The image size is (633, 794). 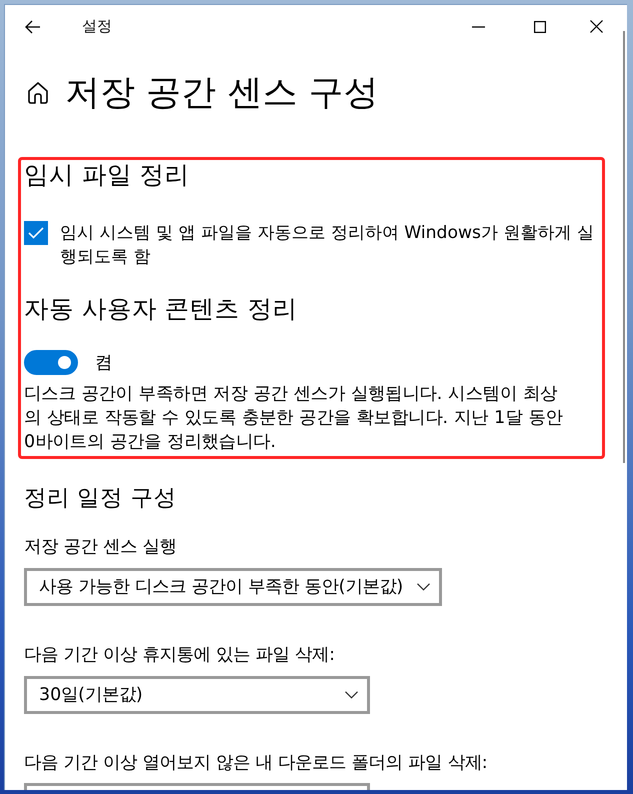 What do you see at coordinates (101, 498) in the screenshot?
I see `section-heading: 정리 일정 구성` at bounding box center [101, 498].